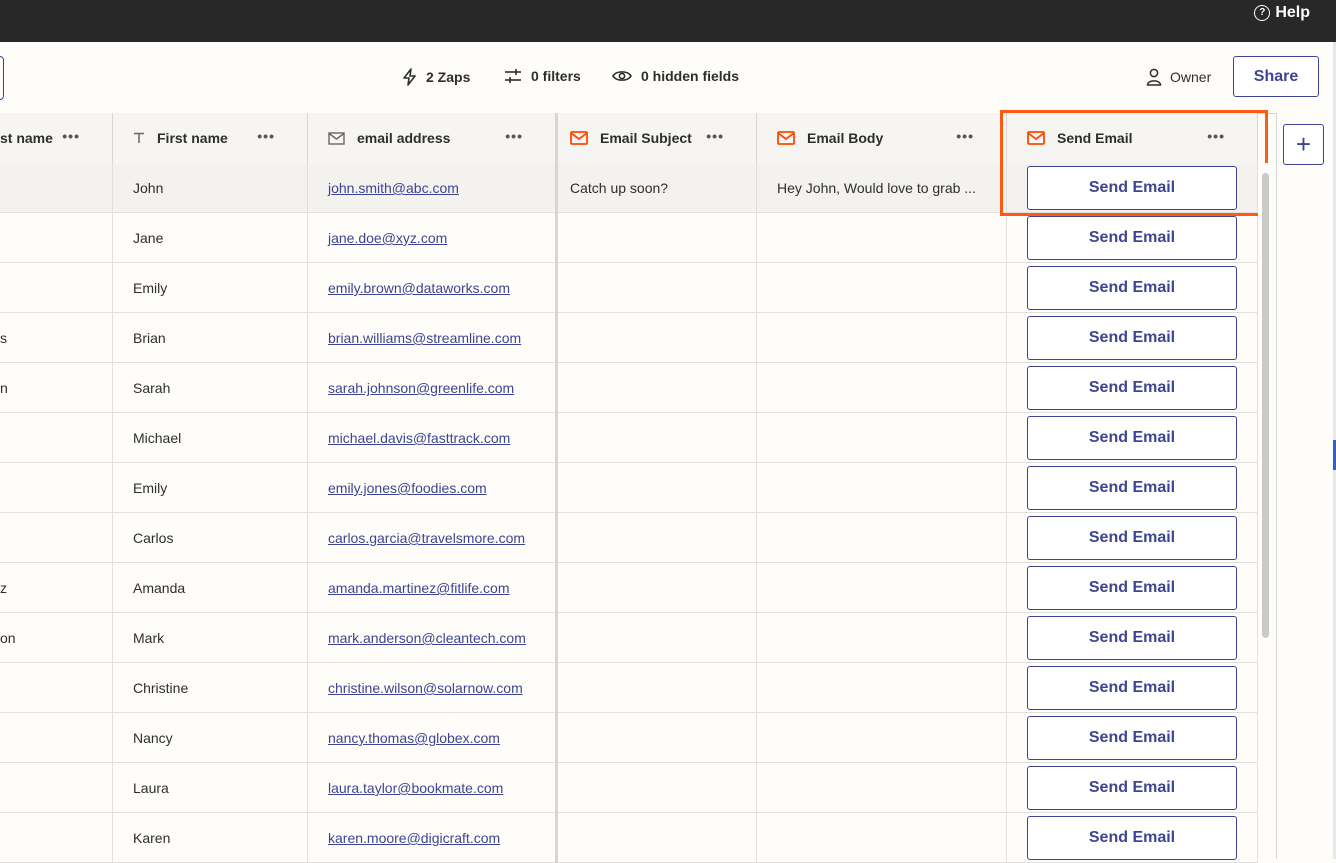 This screenshot has height=863, width=1336. I want to click on email-address-cell: christine.wilson@solarnow.com, so click(433, 688).